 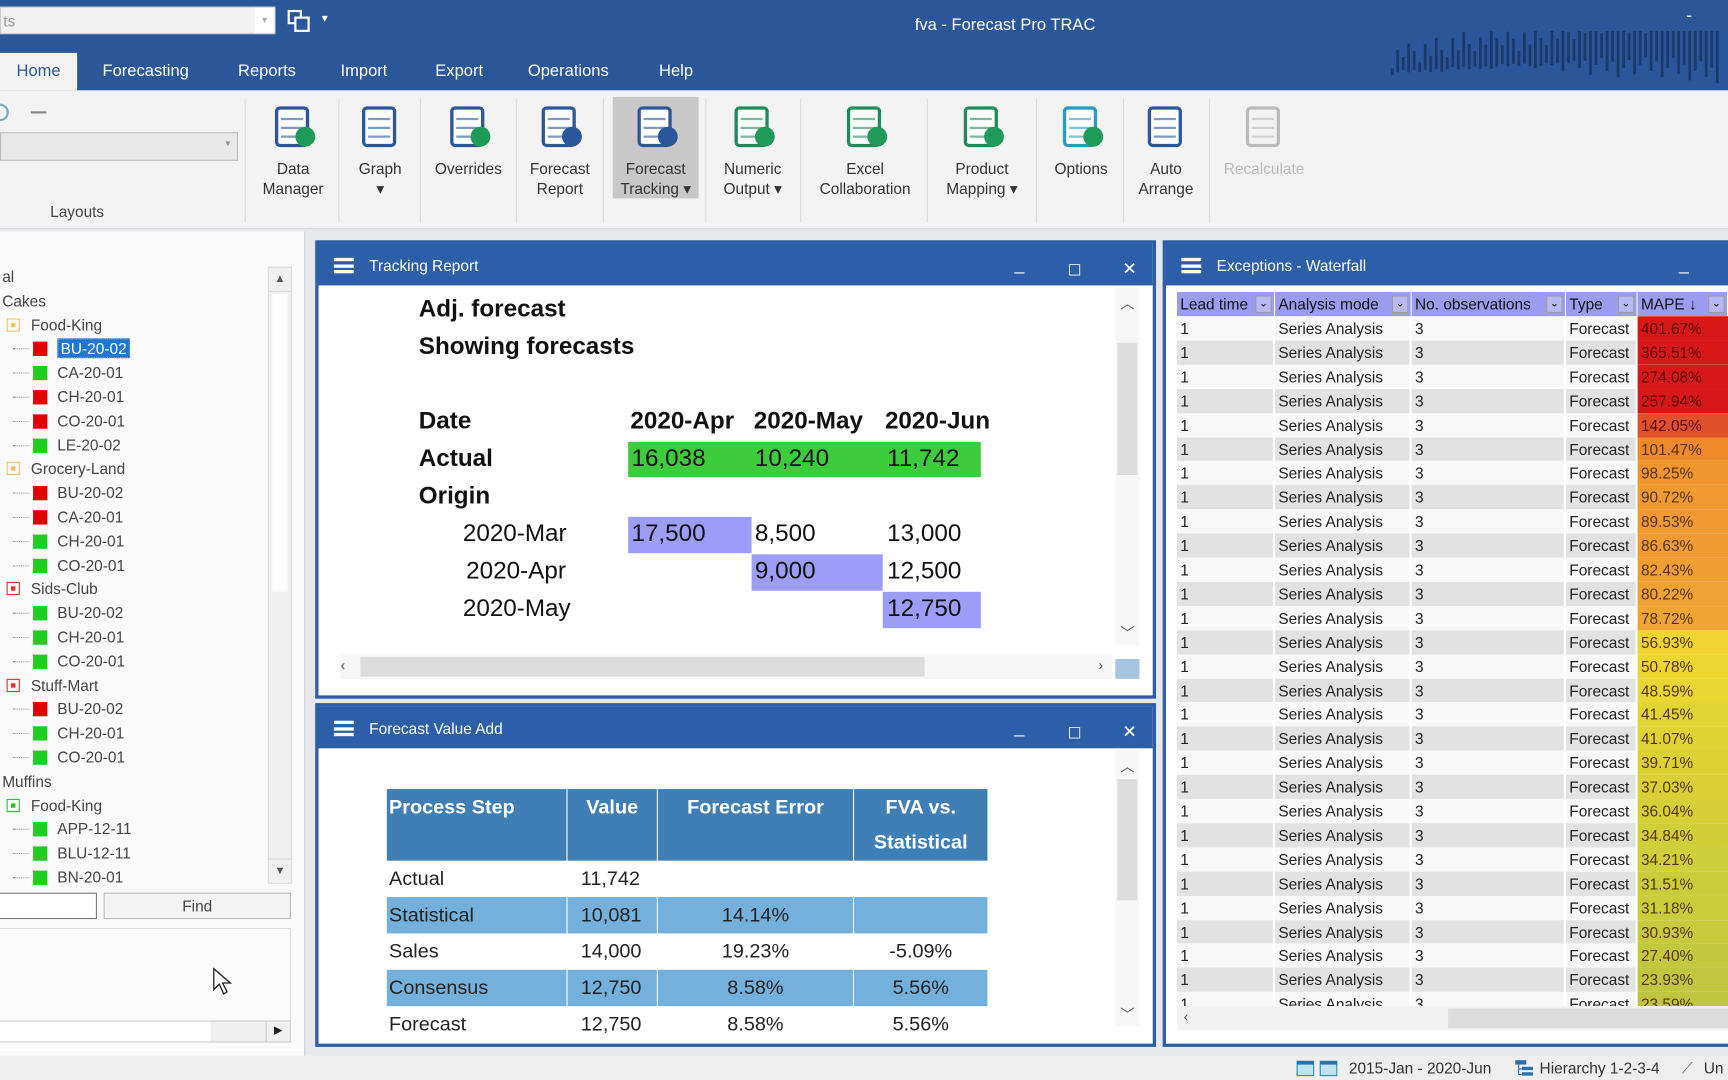 I want to click on table-row: 1 Series Analysis 3 Forecast 401.67%, so click(x=1452, y=328).